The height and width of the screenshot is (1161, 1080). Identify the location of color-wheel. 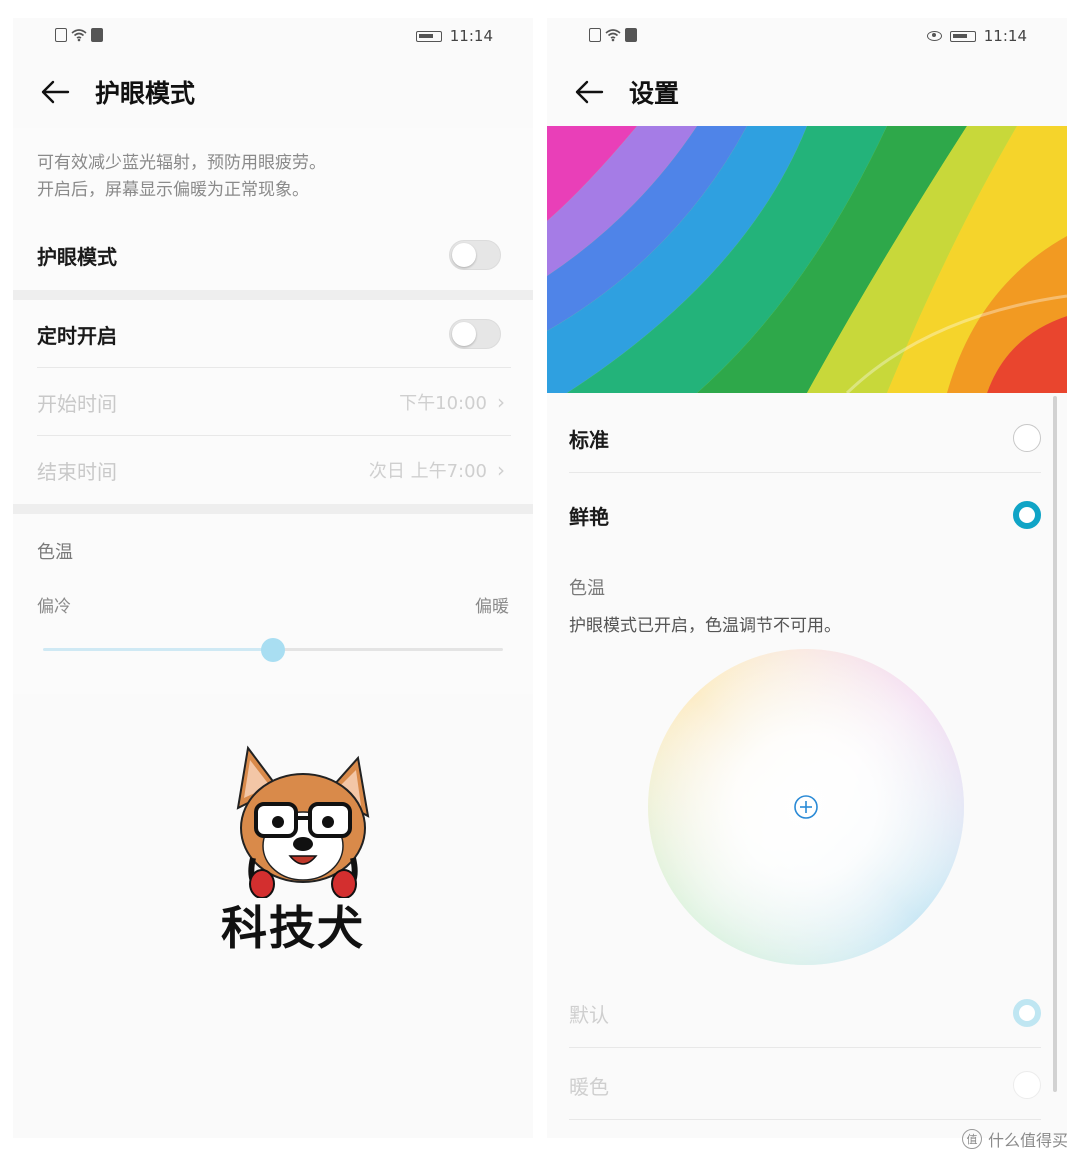
(806, 807).